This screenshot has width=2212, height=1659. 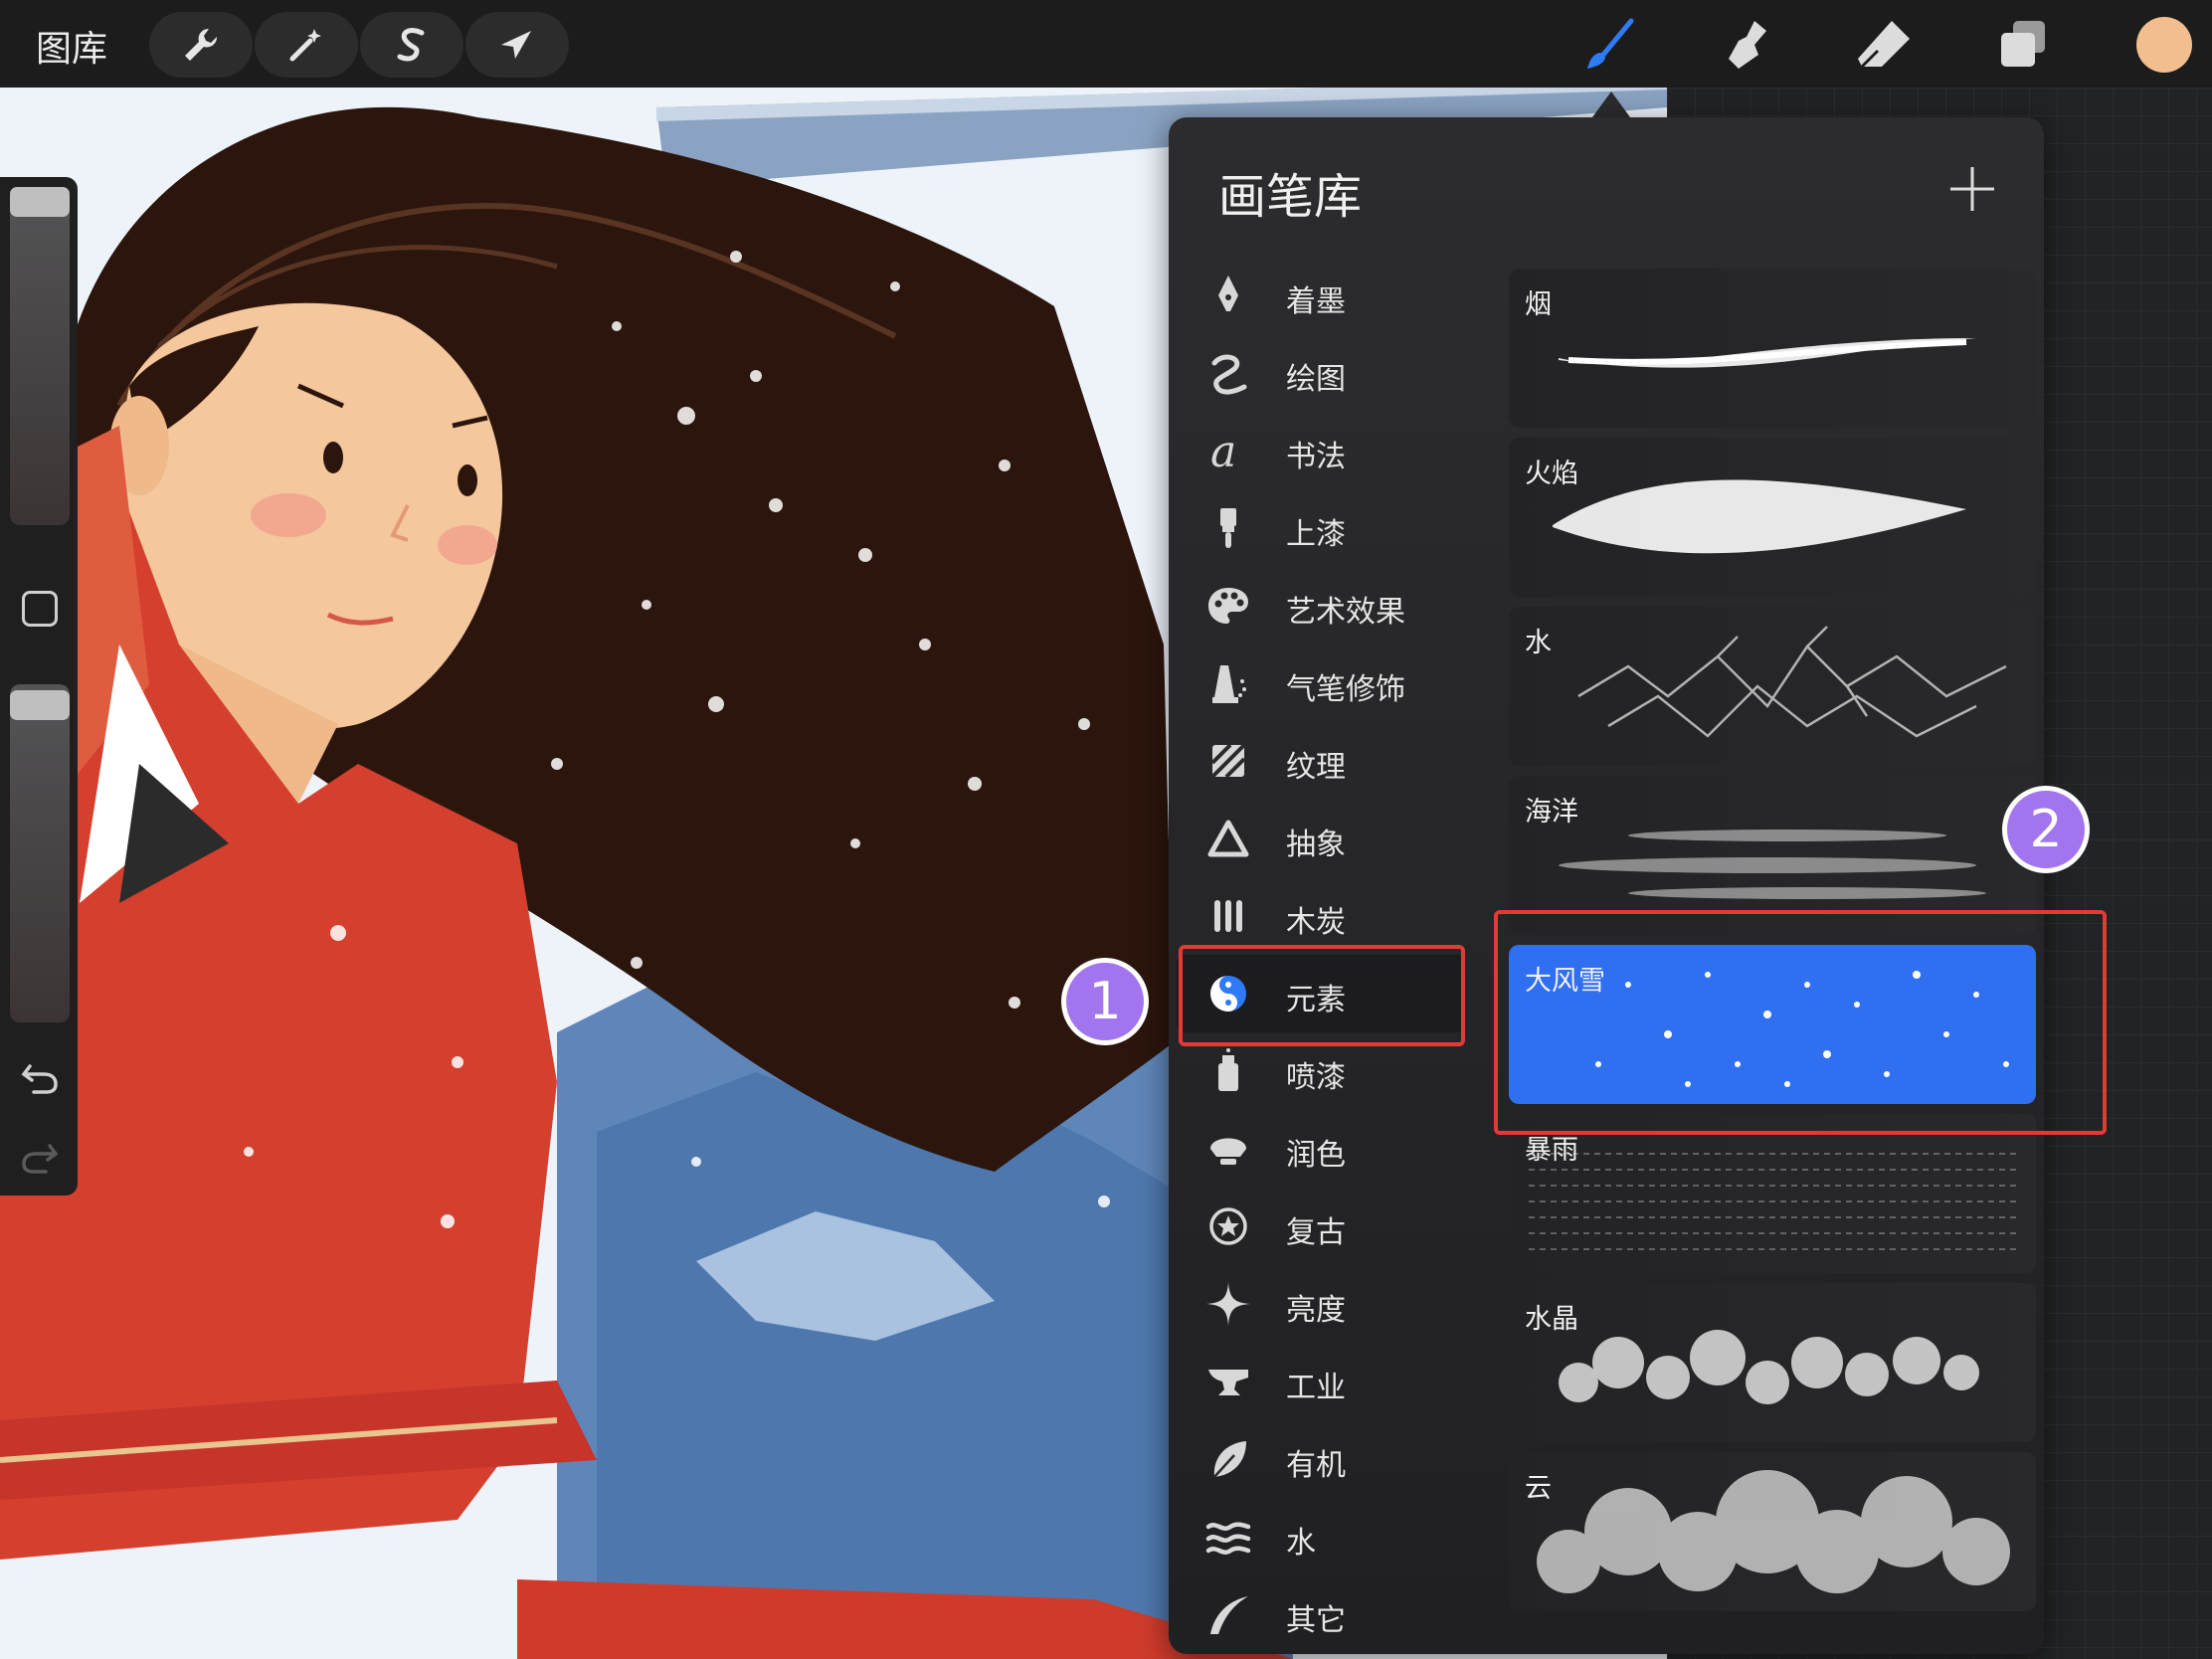 I want to click on brush-size-slider, so click(x=40, y=356).